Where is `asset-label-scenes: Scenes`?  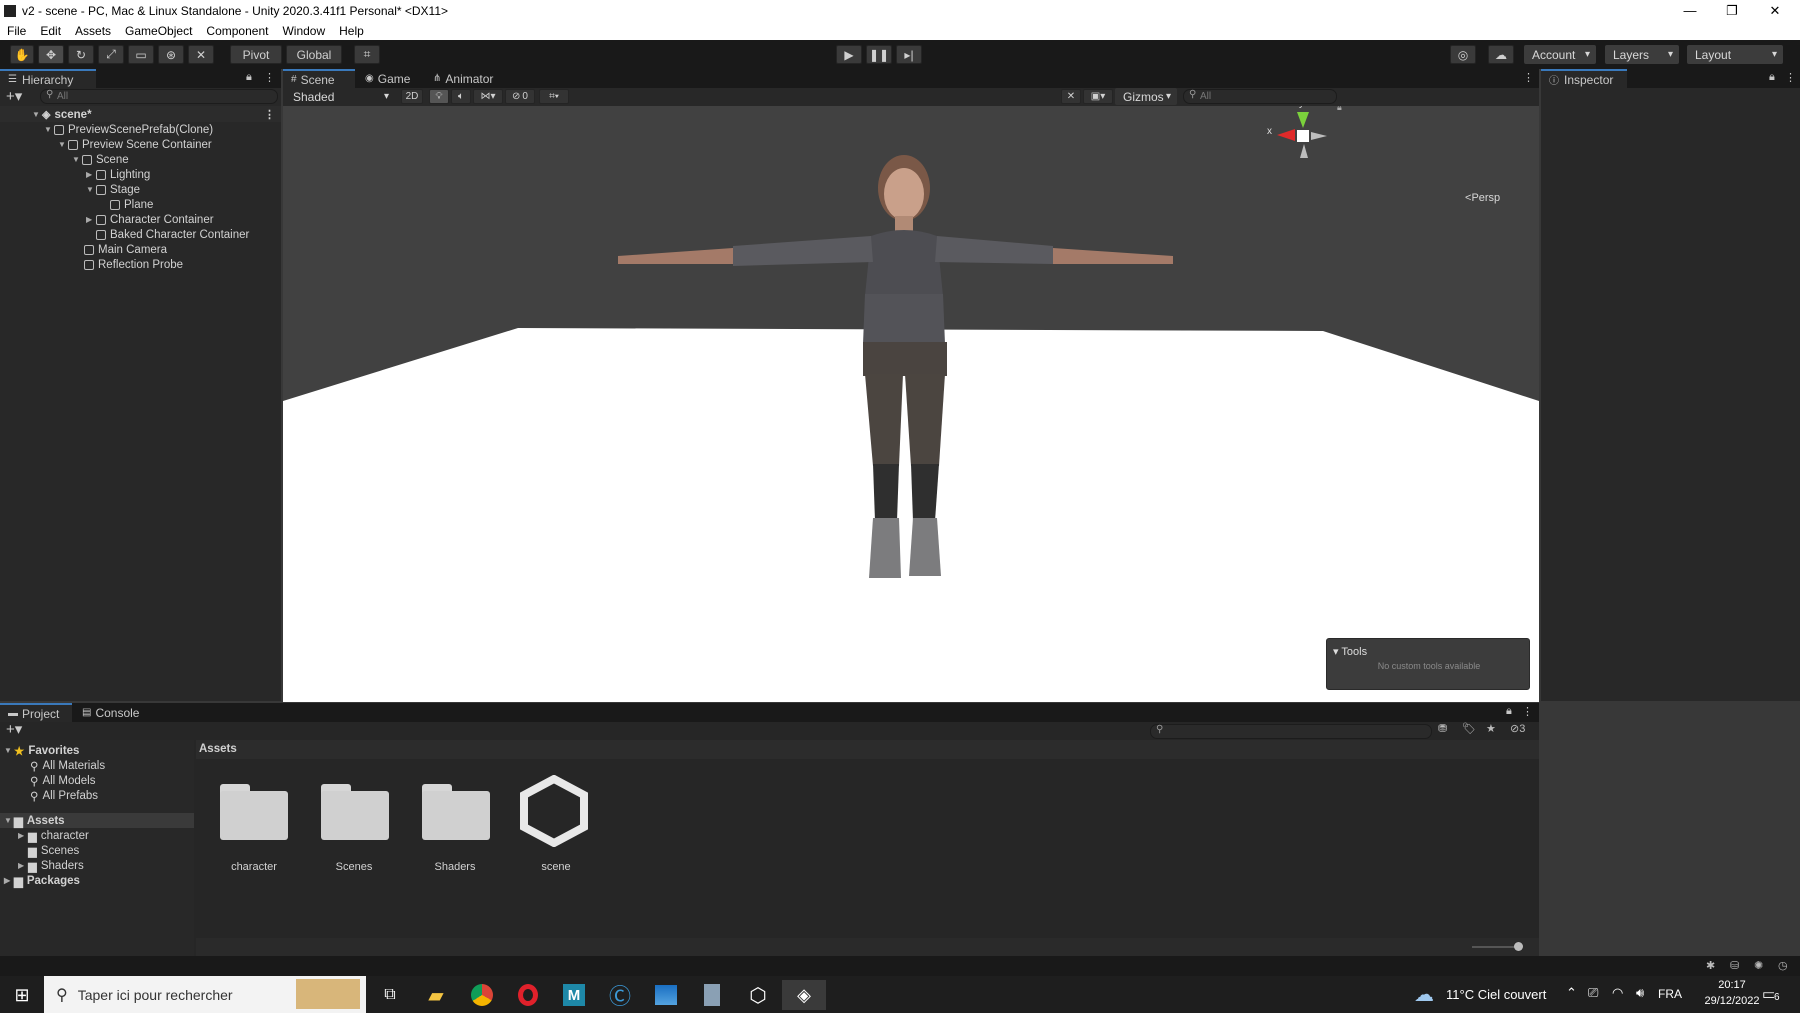
asset-label-scenes: Scenes is located at coordinates (354, 867).